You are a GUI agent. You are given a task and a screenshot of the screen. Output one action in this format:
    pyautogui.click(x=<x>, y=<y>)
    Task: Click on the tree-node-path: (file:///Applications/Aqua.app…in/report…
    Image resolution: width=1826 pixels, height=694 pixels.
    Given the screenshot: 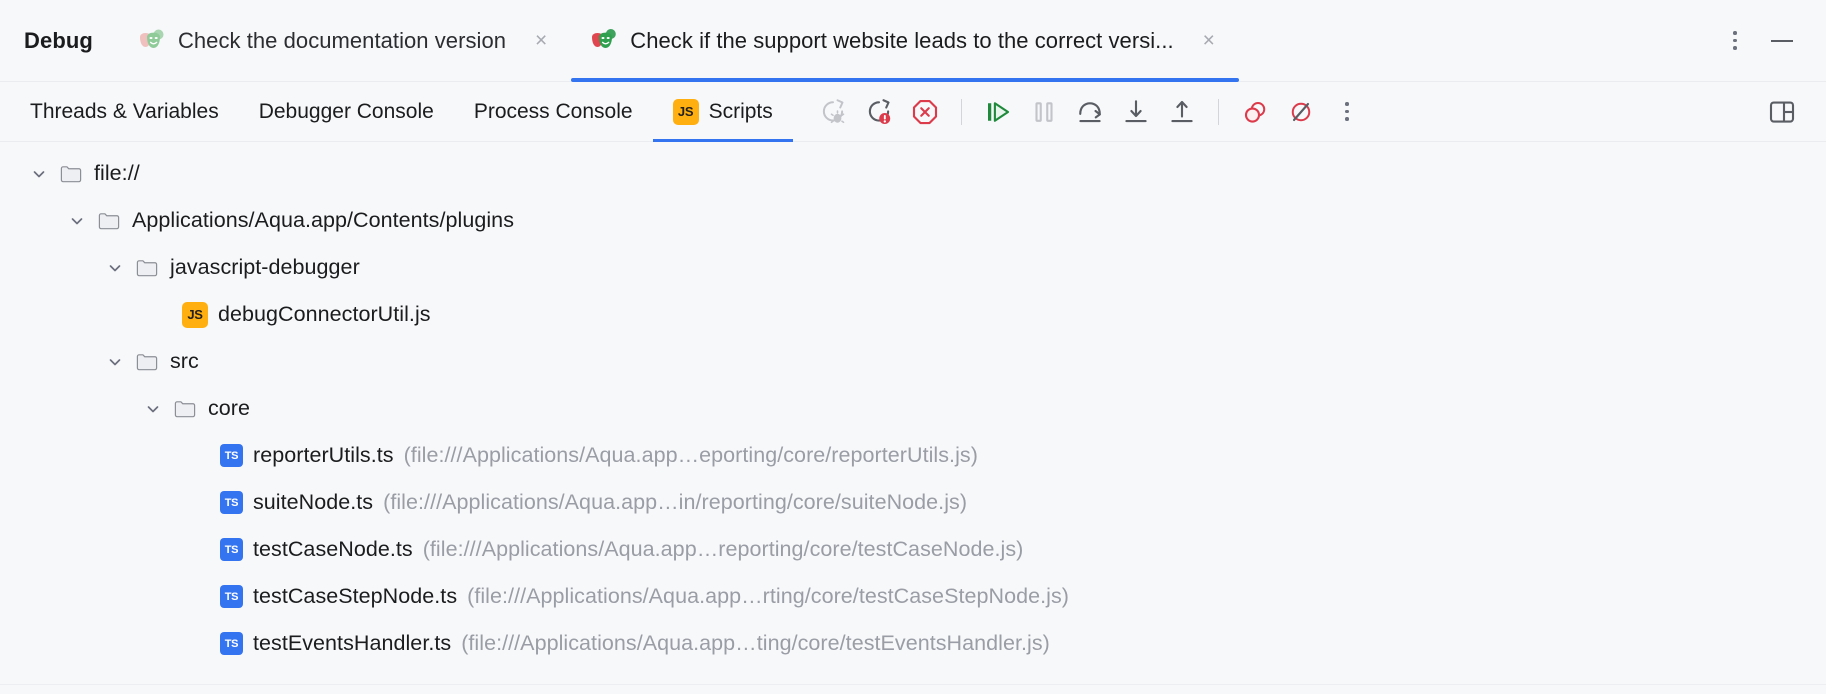 What is the action you would take?
    pyautogui.click(x=675, y=502)
    